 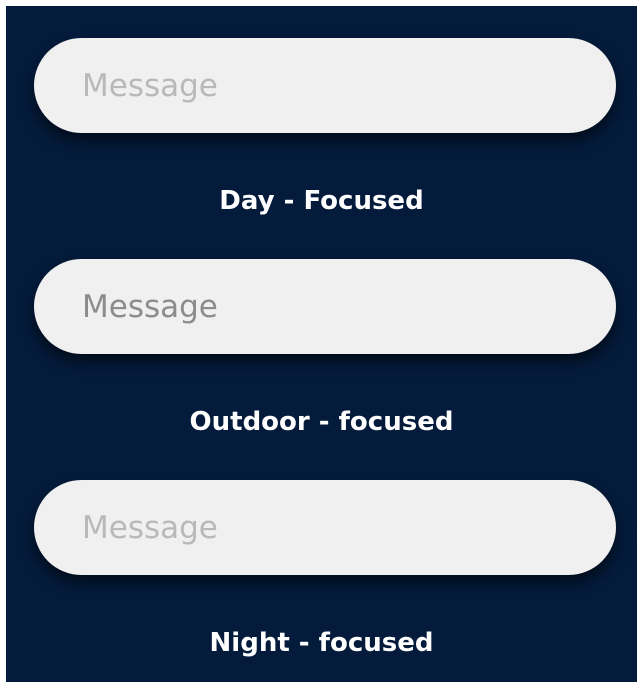 What do you see at coordinates (349, 85) in the screenshot?
I see `message-input-day` at bounding box center [349, 85].